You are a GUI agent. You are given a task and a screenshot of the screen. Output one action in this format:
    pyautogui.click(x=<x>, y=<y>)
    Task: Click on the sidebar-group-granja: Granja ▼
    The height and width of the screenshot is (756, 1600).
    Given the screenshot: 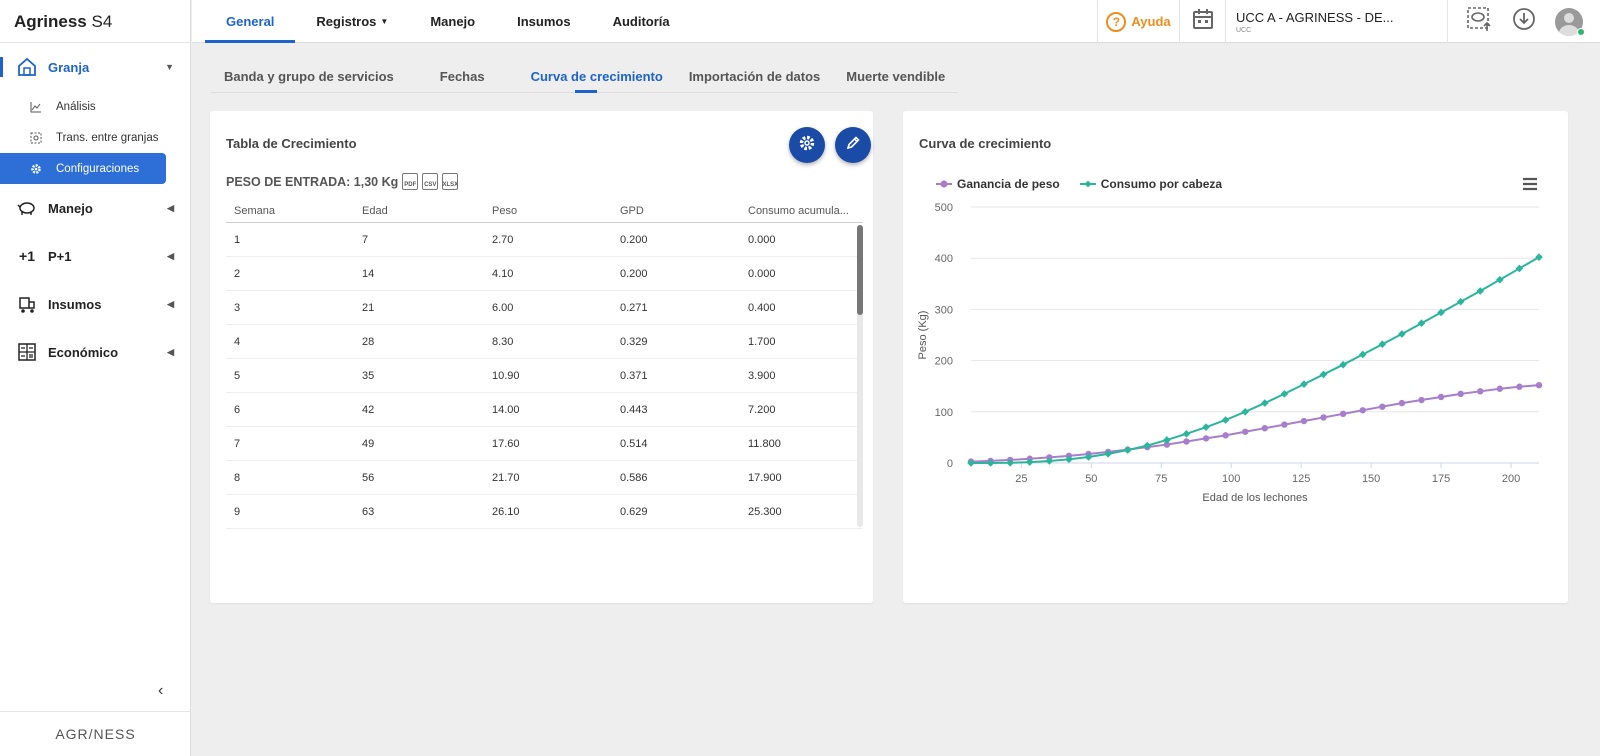 What is the action you would take?
    pyautogui.click(x=95, y=67)
    